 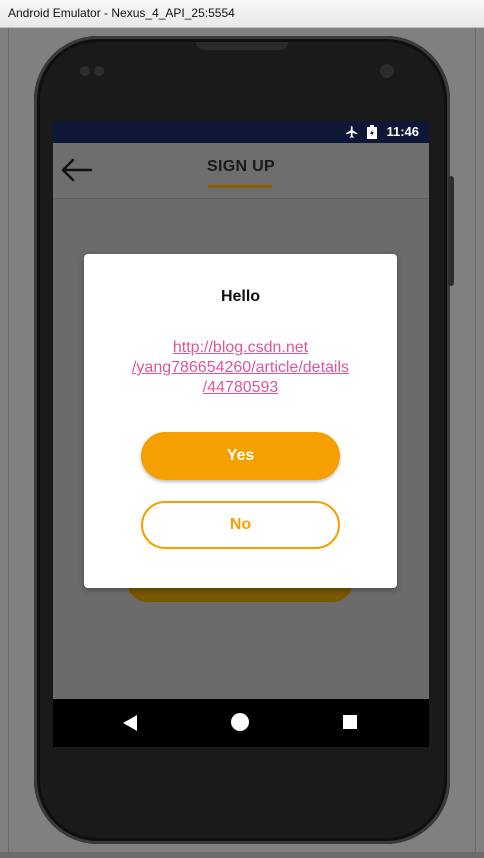 What do you see at coordinates (451, 231) in the screenshot?
I see `side-button` at bounding box center [451, 231].